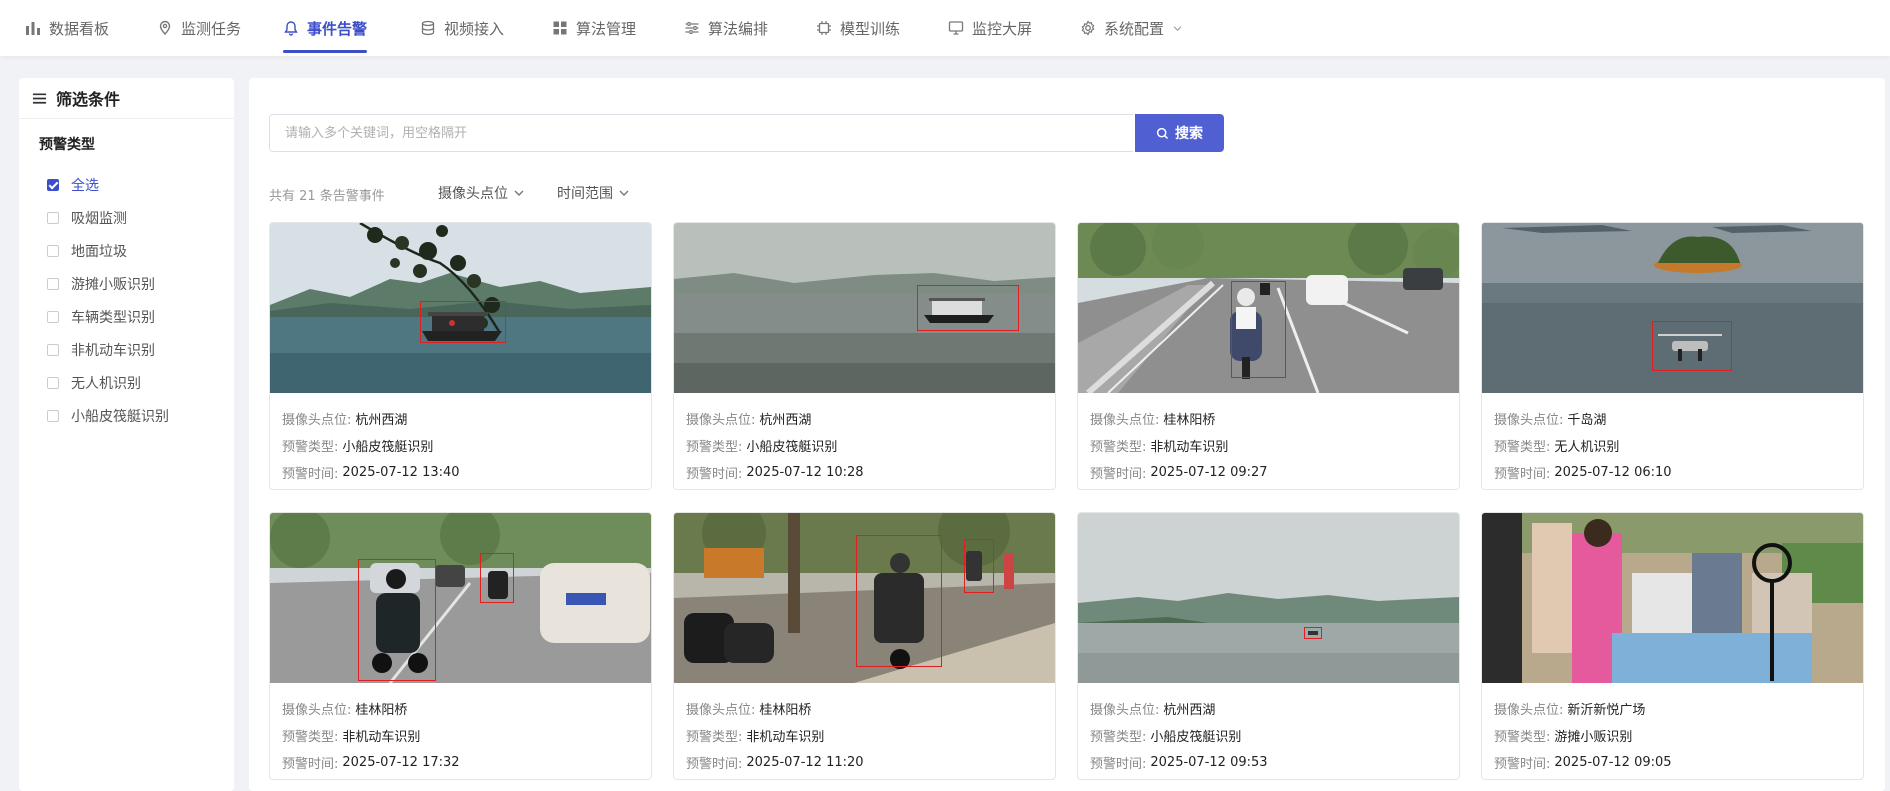  I want to click on search-button: 搜索, so click(1179, 133).